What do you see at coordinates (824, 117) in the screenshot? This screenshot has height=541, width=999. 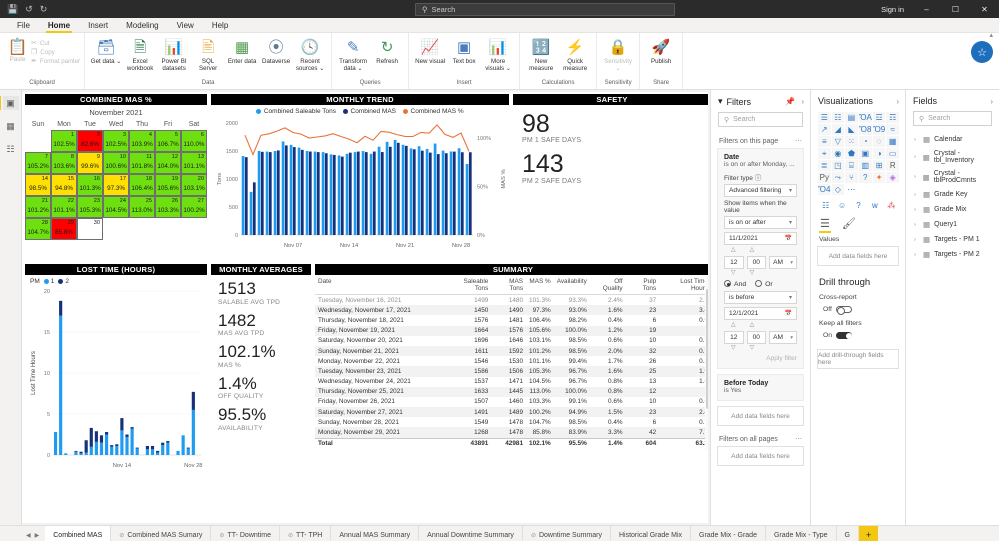 I see `stacked-bar-chart-icon: ☰` at bounding box center [824, 117].